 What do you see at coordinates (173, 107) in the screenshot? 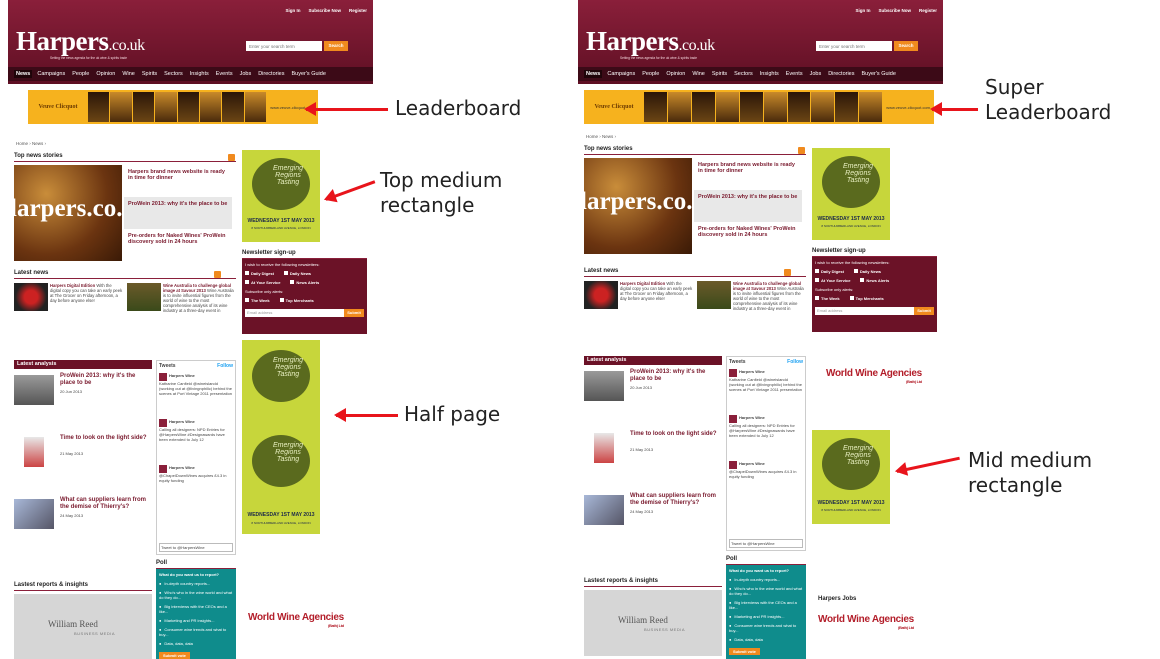
I see `leaderboard-ad: Veuve Clicquot www.veuve-clicquot.com` at bounding box center [173, 107].